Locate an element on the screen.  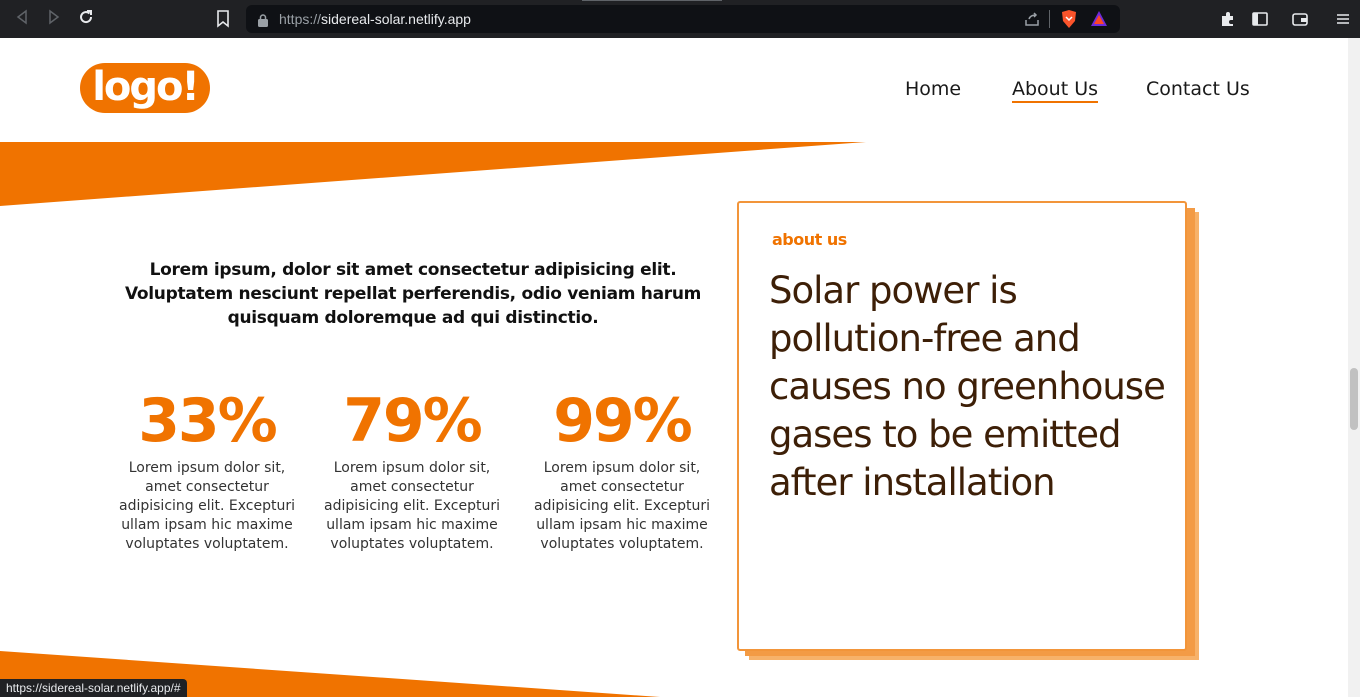
url-host: sidereal-solar.netlify.app is located at coordinates (396, 19).